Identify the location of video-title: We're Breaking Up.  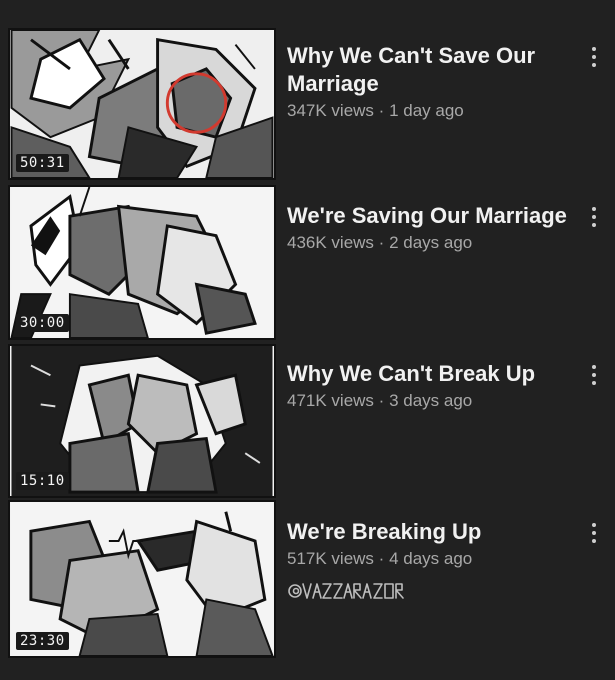
(431, 532).